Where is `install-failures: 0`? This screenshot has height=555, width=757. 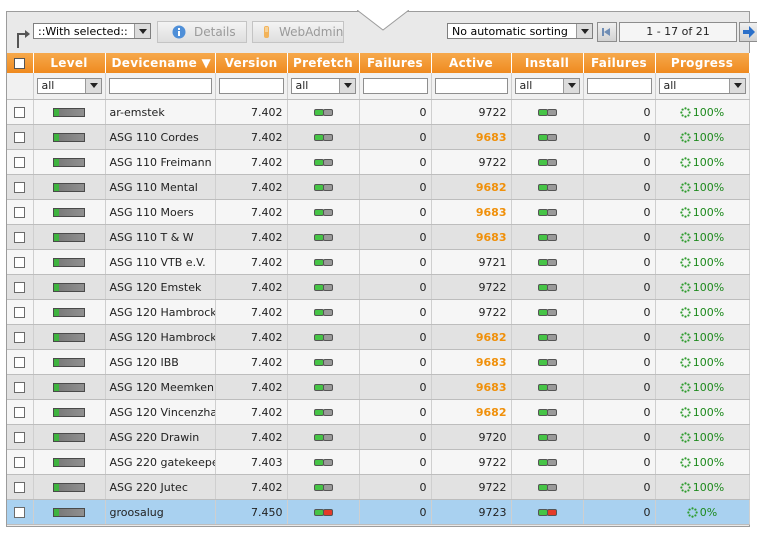 install-failures: 0 is located at coordinates (619, 437).